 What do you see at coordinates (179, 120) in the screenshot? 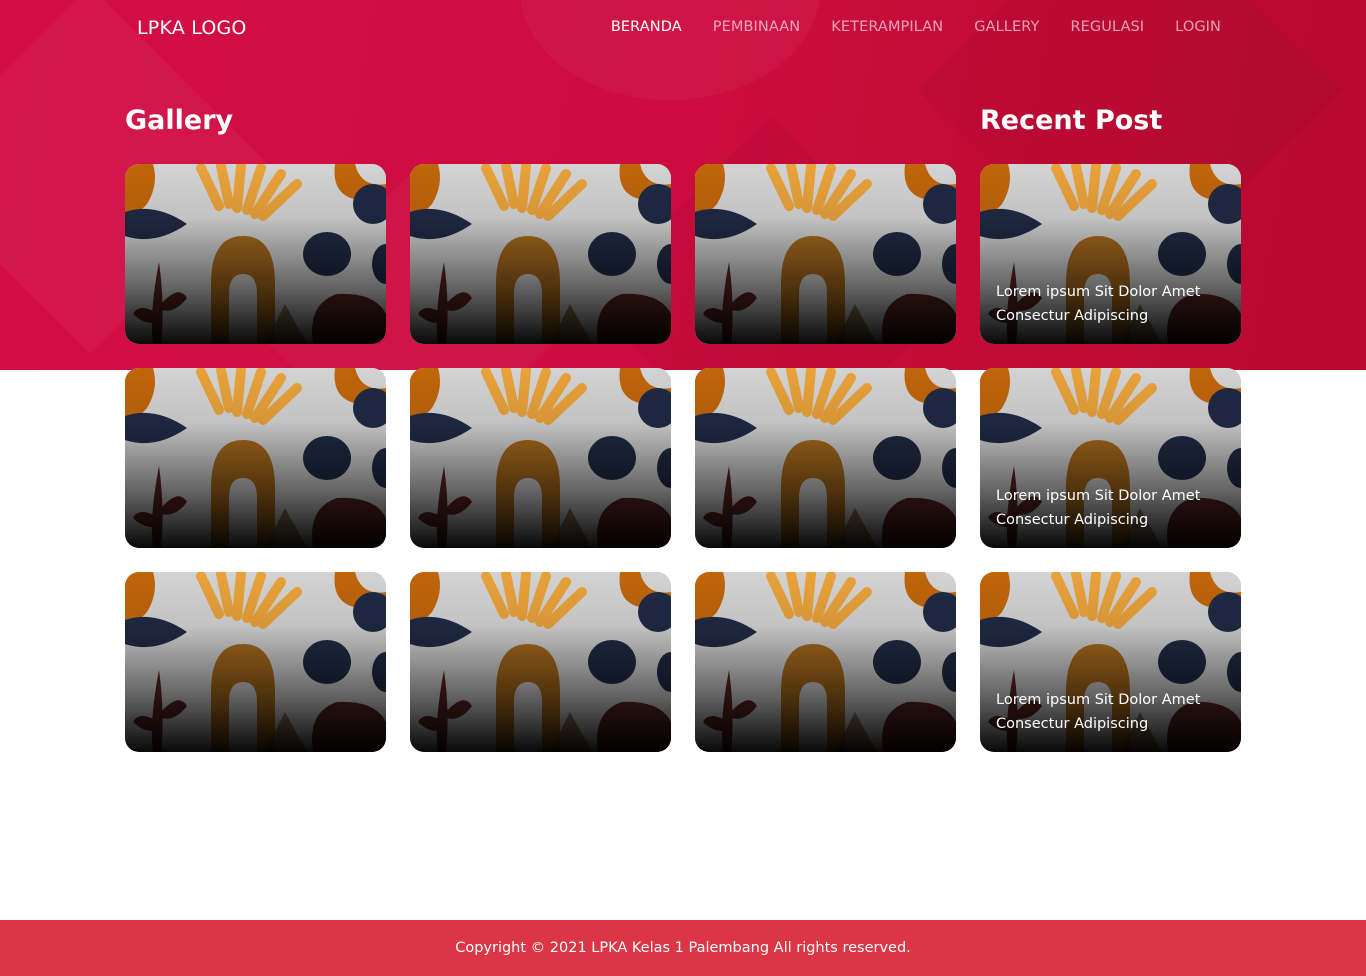
I see `gallery-heading: Gallery` at bounding box center [179, 120].